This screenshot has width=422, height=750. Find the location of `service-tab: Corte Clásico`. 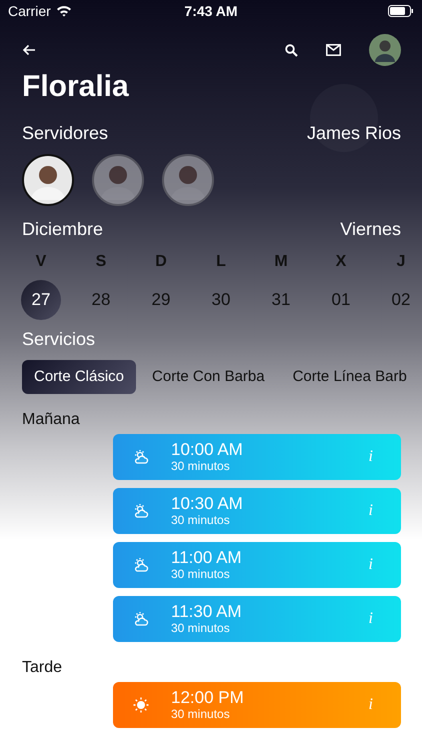

service-tab: Corte Clásico is located at coordinates (79, 377).